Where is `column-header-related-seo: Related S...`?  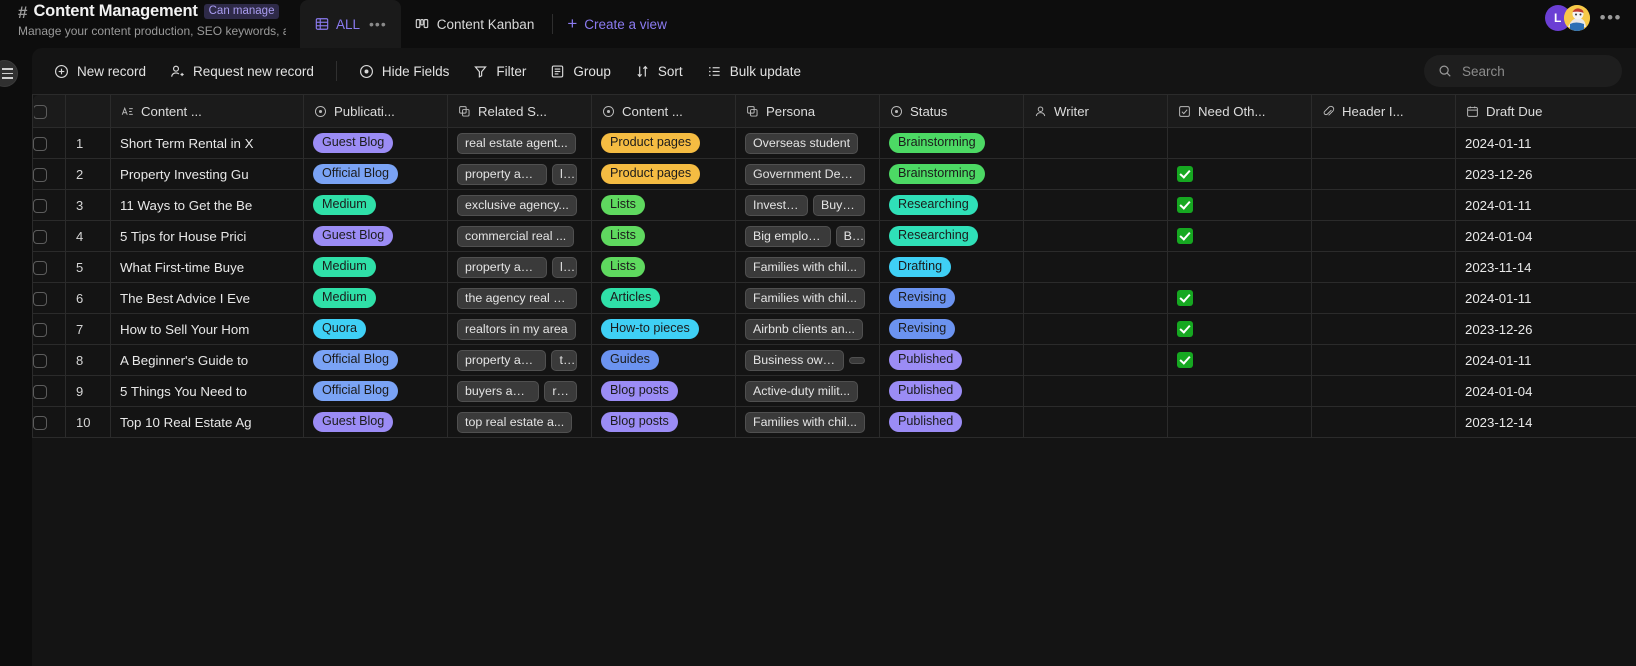 column-header-related-seo: Related S... is located at coordinates (519, 111).